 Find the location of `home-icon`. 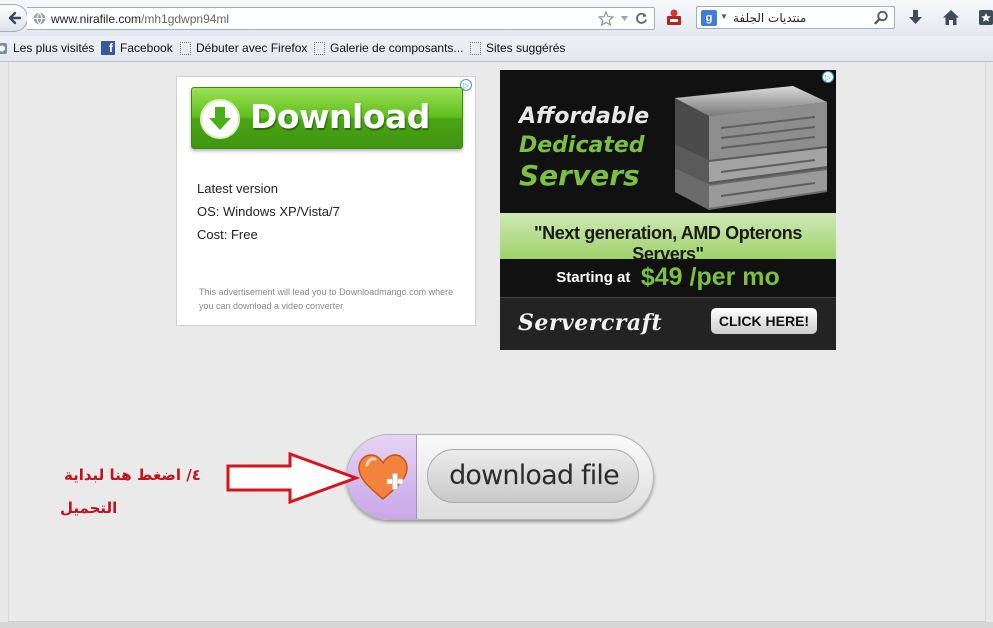

home-icon is located at coordinates (951, 17).